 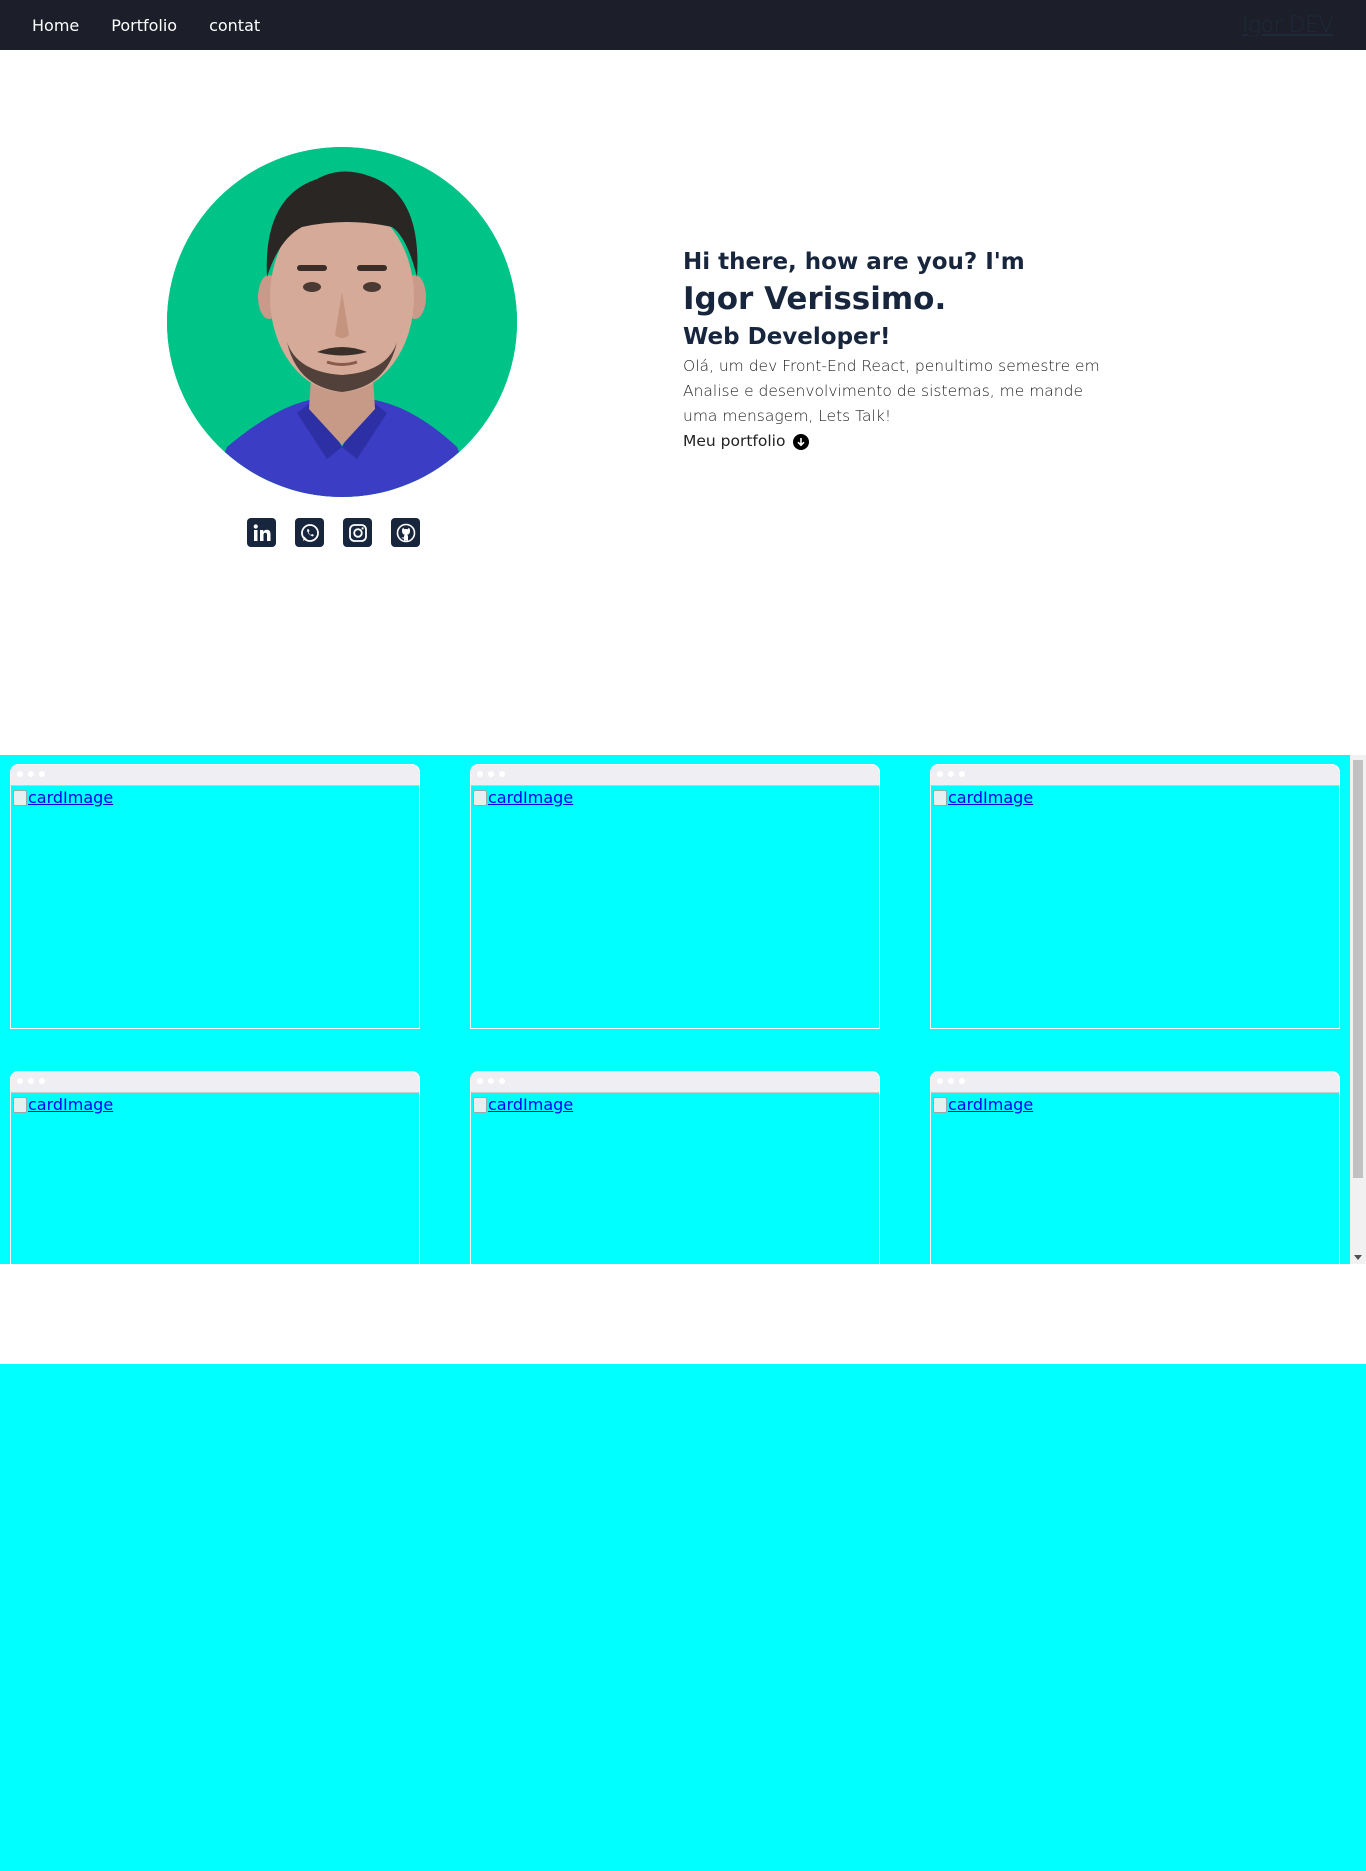 I want to click on scroll-down-arrow-icon, so click(x=1358, y=1257).